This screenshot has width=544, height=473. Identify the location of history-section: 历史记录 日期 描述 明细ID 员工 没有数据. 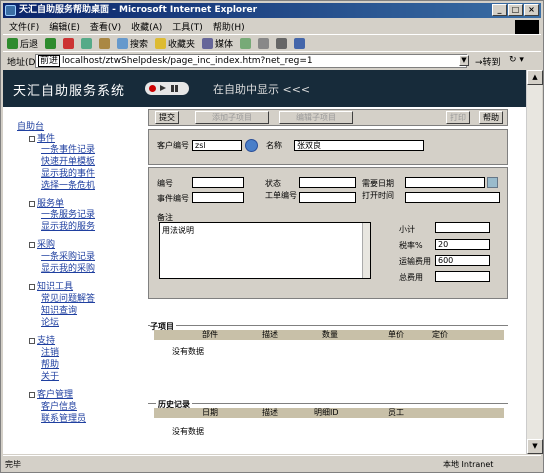
(328, 425).